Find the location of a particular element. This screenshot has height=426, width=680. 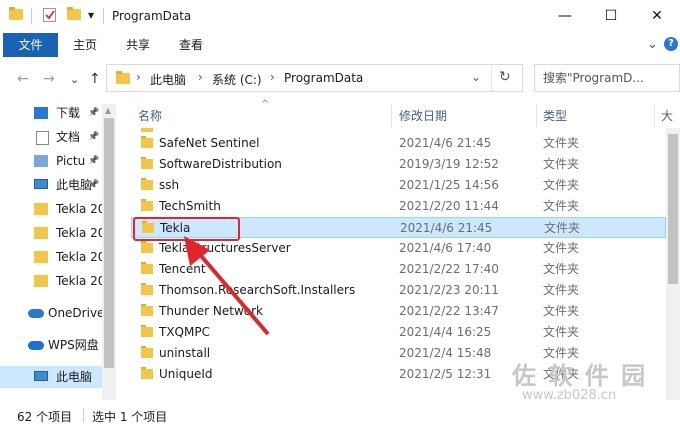

sidebar-item-label: 下载 is located at coordinates (68, 113).